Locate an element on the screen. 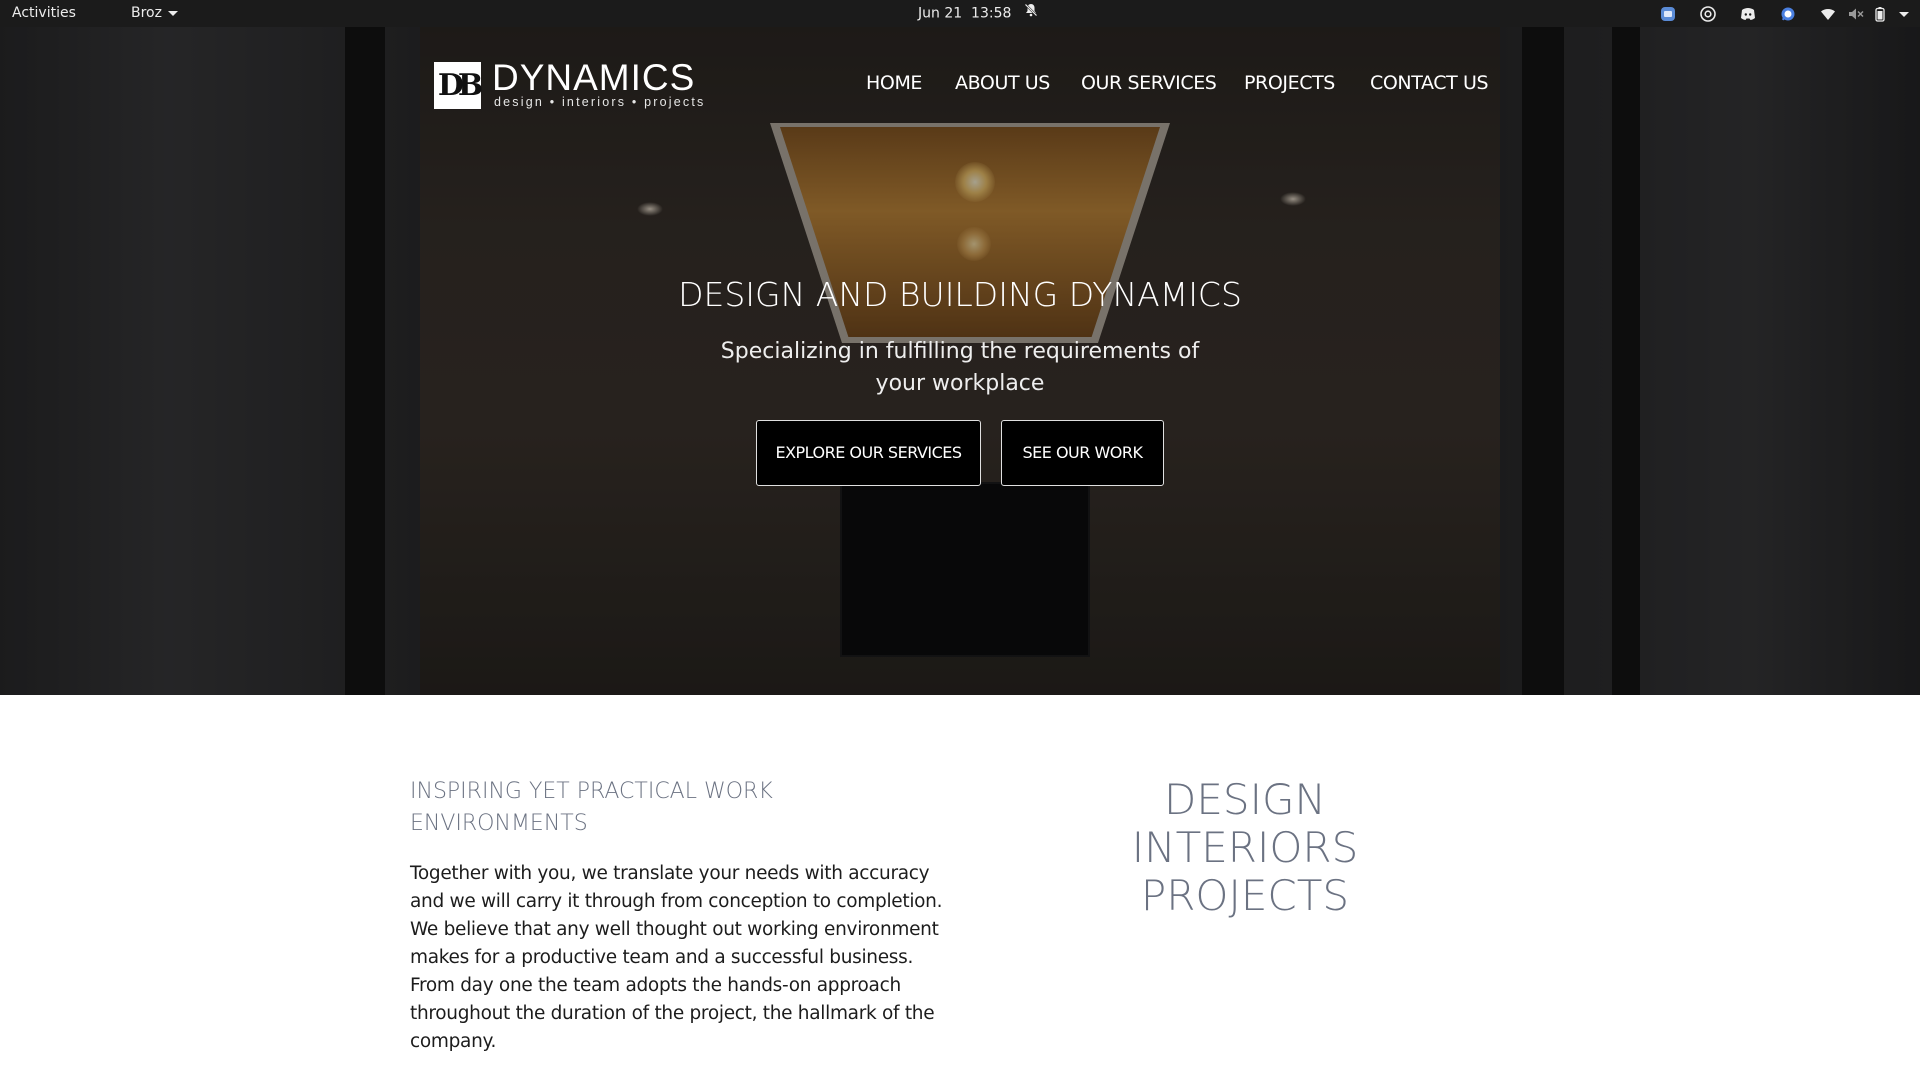 This screenshot has height=1080, width=1920. explore-services-button: EXPLORE OUR SERVICES is located at coordinates (868, 453).